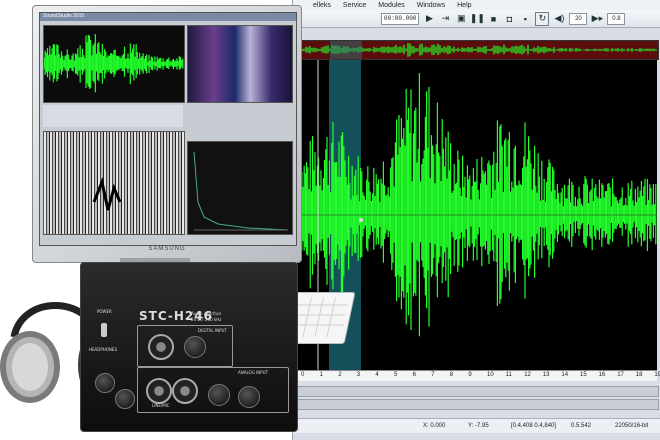 The image size is (660, 440). Describe the element at coordinates (206, 313) in the screenshot. I see `device-subtitle-1: Audio interface` at that location.